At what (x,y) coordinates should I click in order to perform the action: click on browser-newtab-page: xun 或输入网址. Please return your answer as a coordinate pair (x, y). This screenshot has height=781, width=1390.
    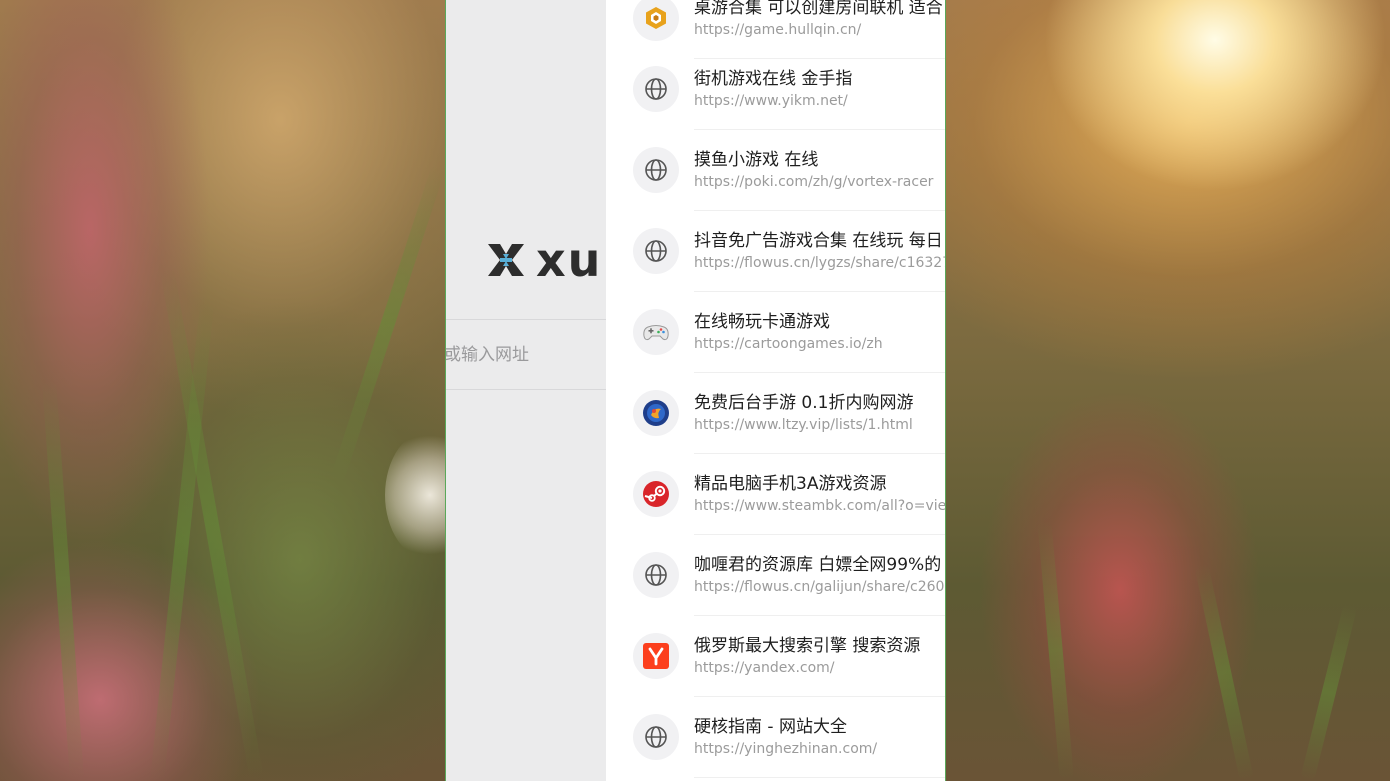
    Looking at the image, I should click on (526, 390).